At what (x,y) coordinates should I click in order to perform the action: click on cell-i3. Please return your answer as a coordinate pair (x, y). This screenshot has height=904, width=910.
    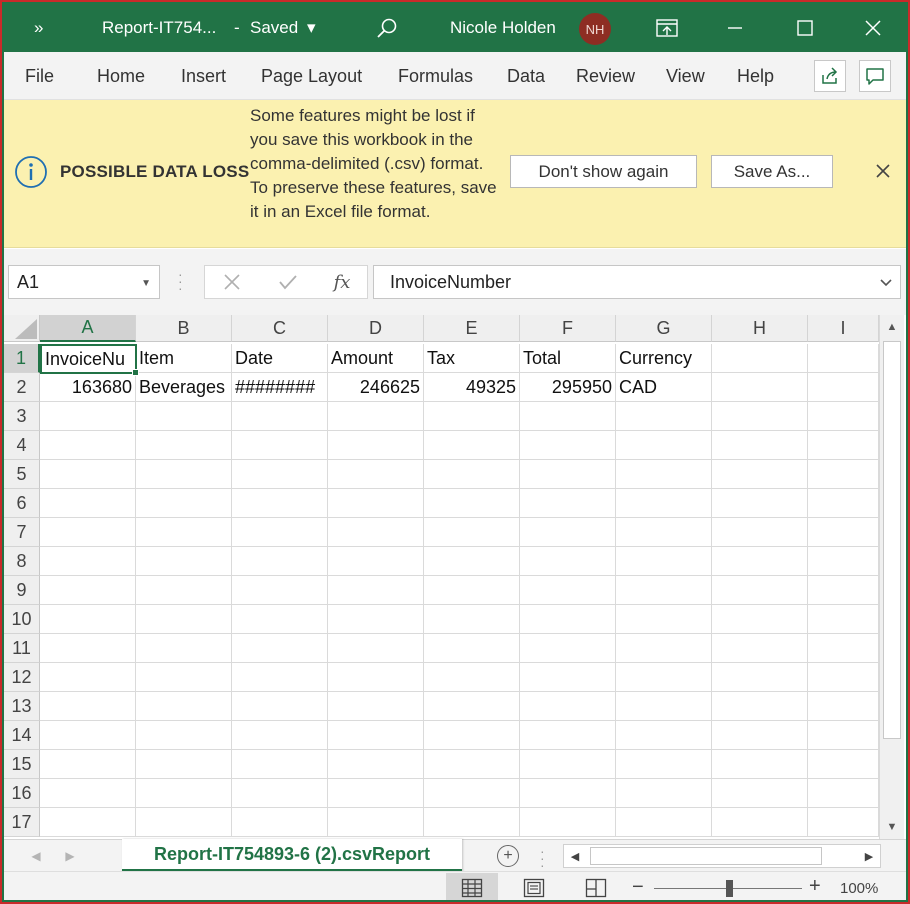
    Looking at the image, I should click on (843, 416).